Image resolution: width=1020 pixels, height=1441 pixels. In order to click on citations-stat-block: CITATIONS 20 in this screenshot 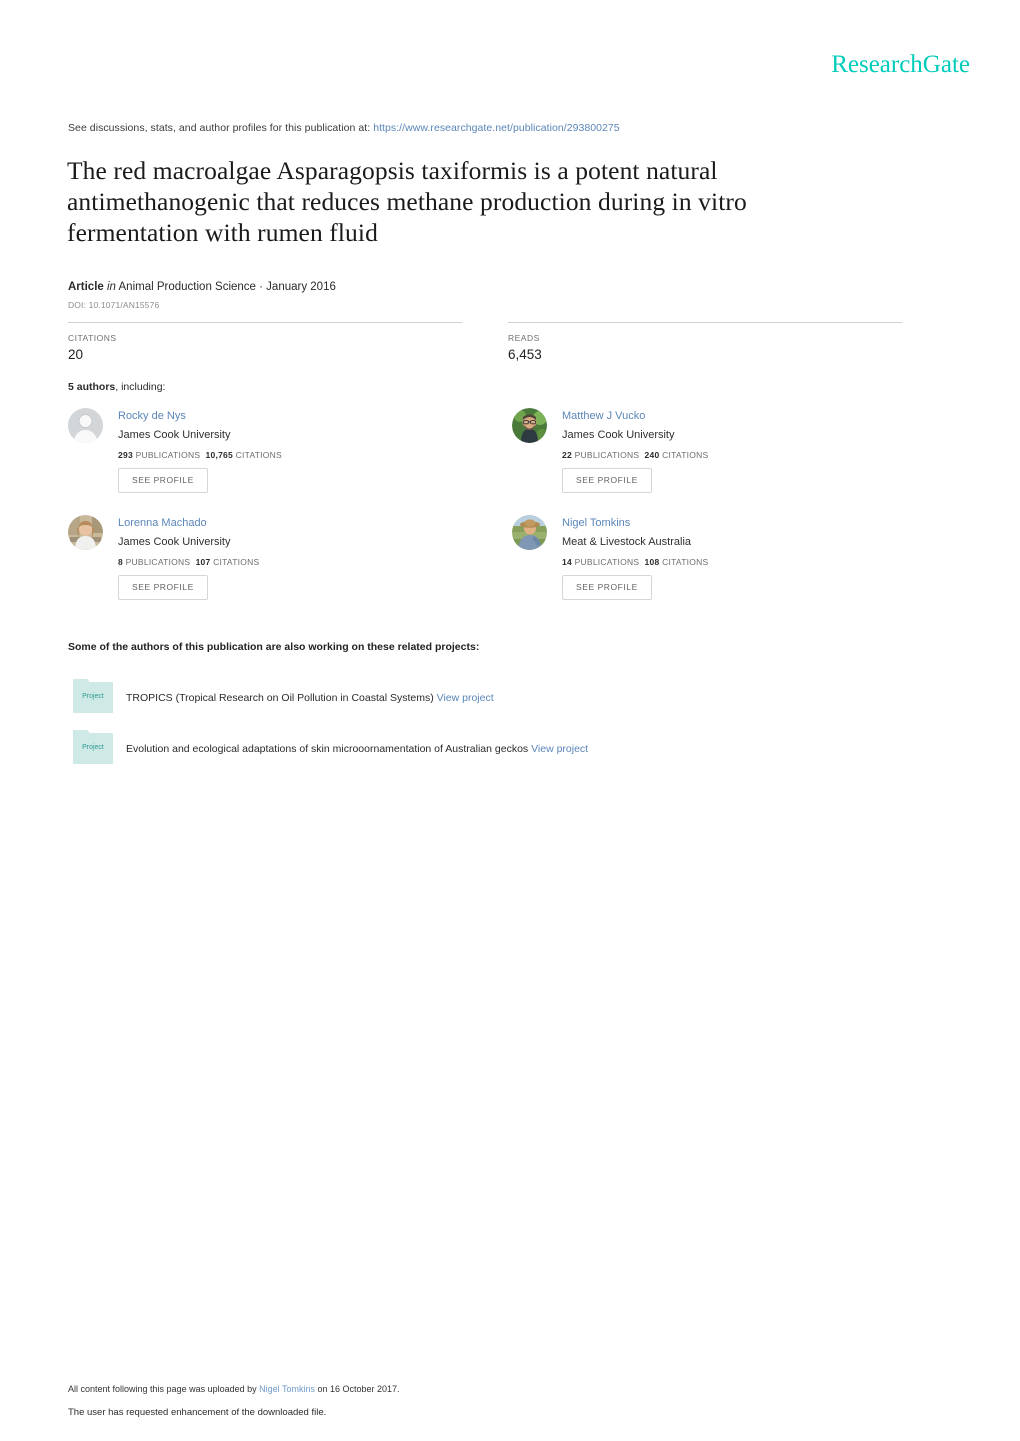, I will do `click(268, 342)`.